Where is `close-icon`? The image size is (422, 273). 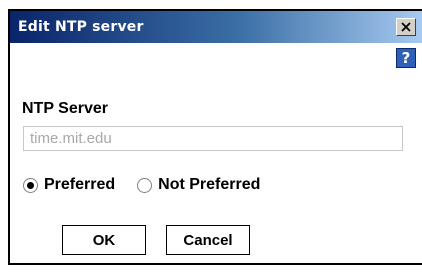 close-icon is located at coordinates (406, 27).